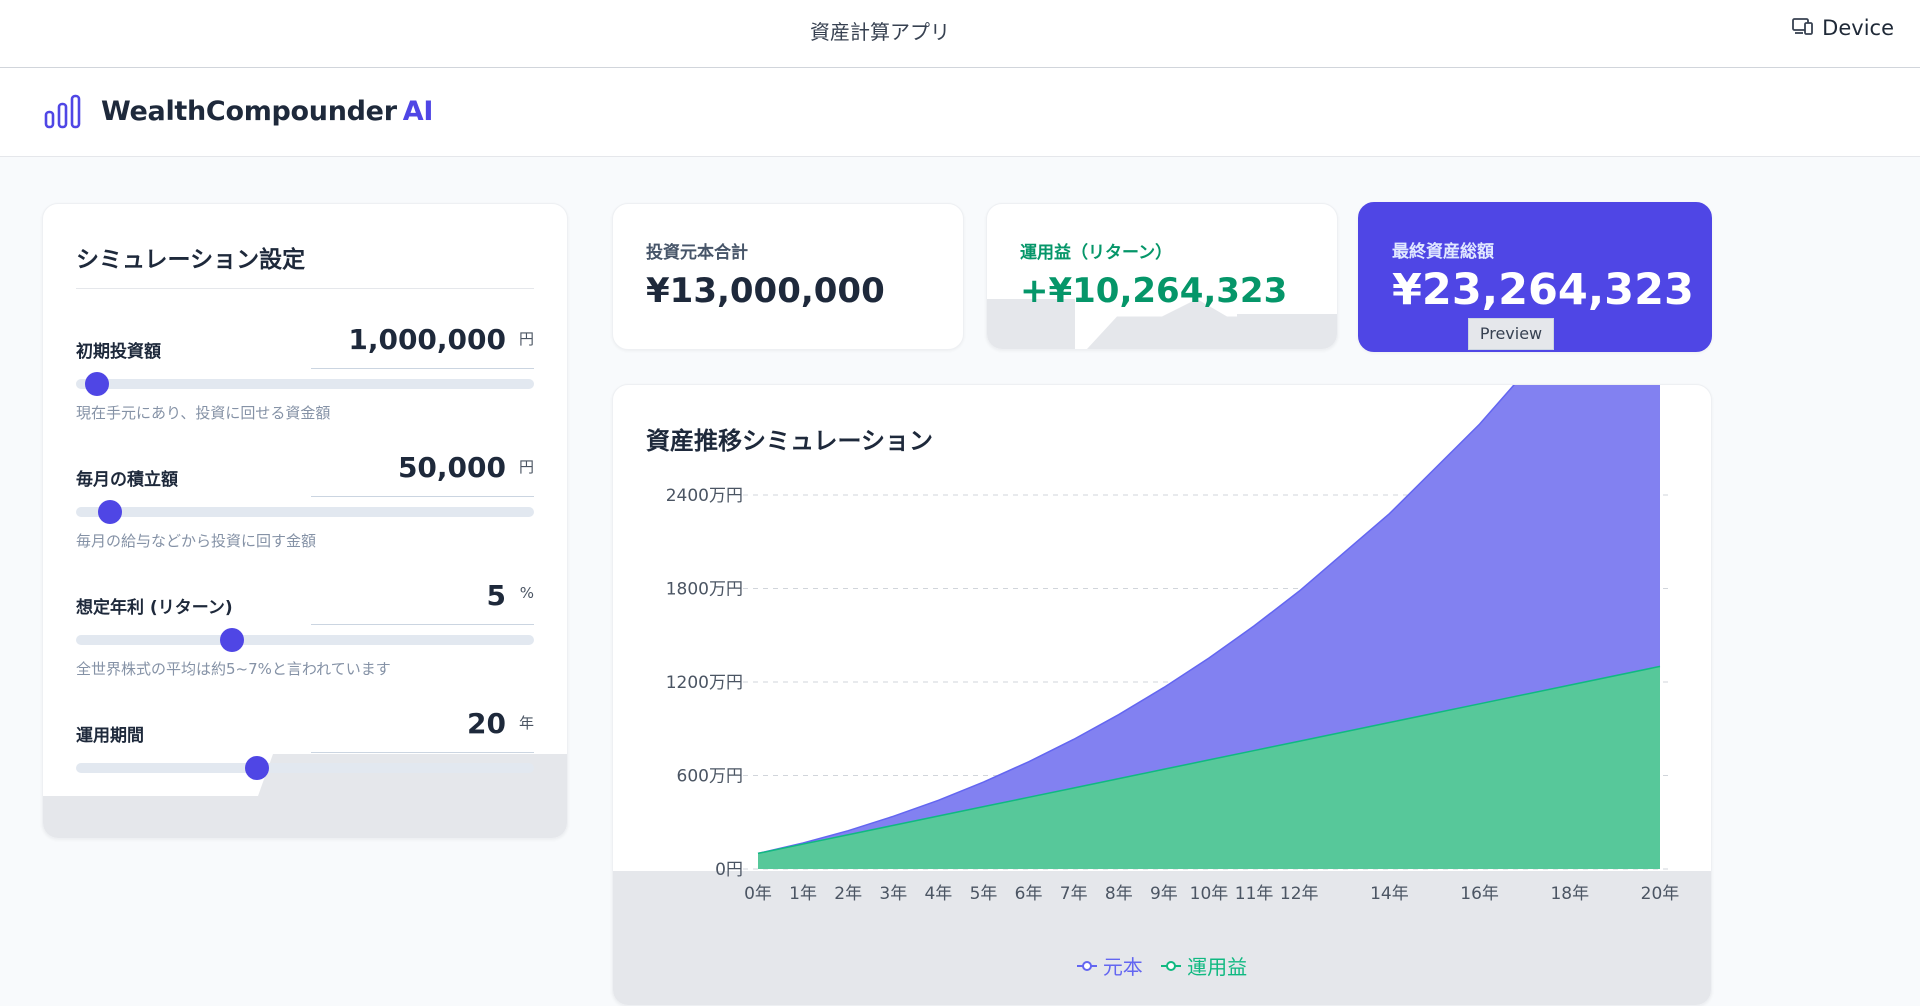 The image size is (1920, 1006). What do you see at coordinates (704, 683) in the screenshot?
I see `y-tick-label: 1200万円` at bounding box center [704, 683].